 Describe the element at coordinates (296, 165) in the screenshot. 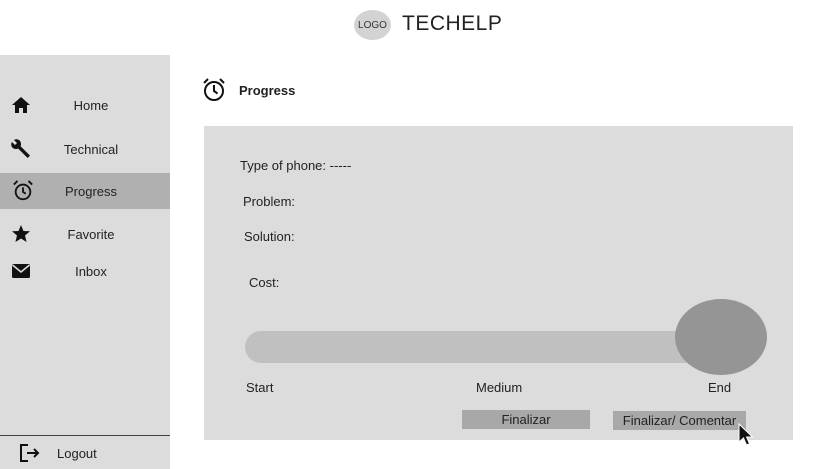

I see `phone-type-text: Type of phone: -----` at that location.